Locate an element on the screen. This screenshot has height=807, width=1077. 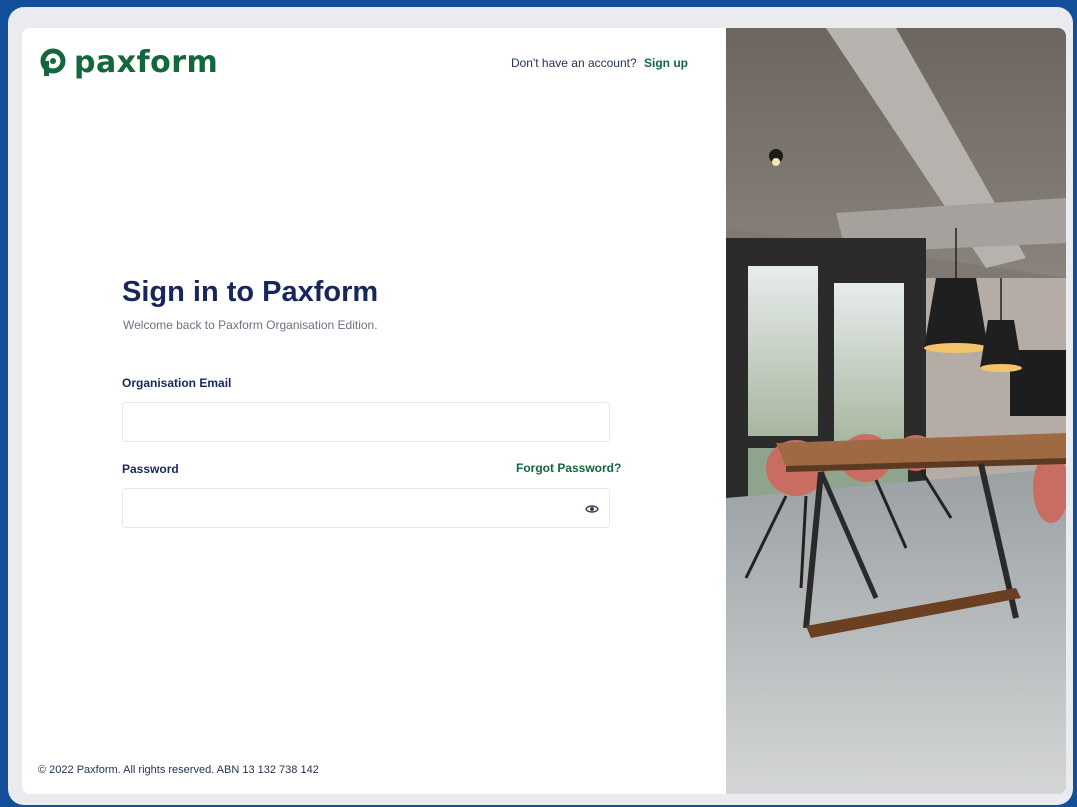
password-field-wrapper is located at coordinates (366, 508).